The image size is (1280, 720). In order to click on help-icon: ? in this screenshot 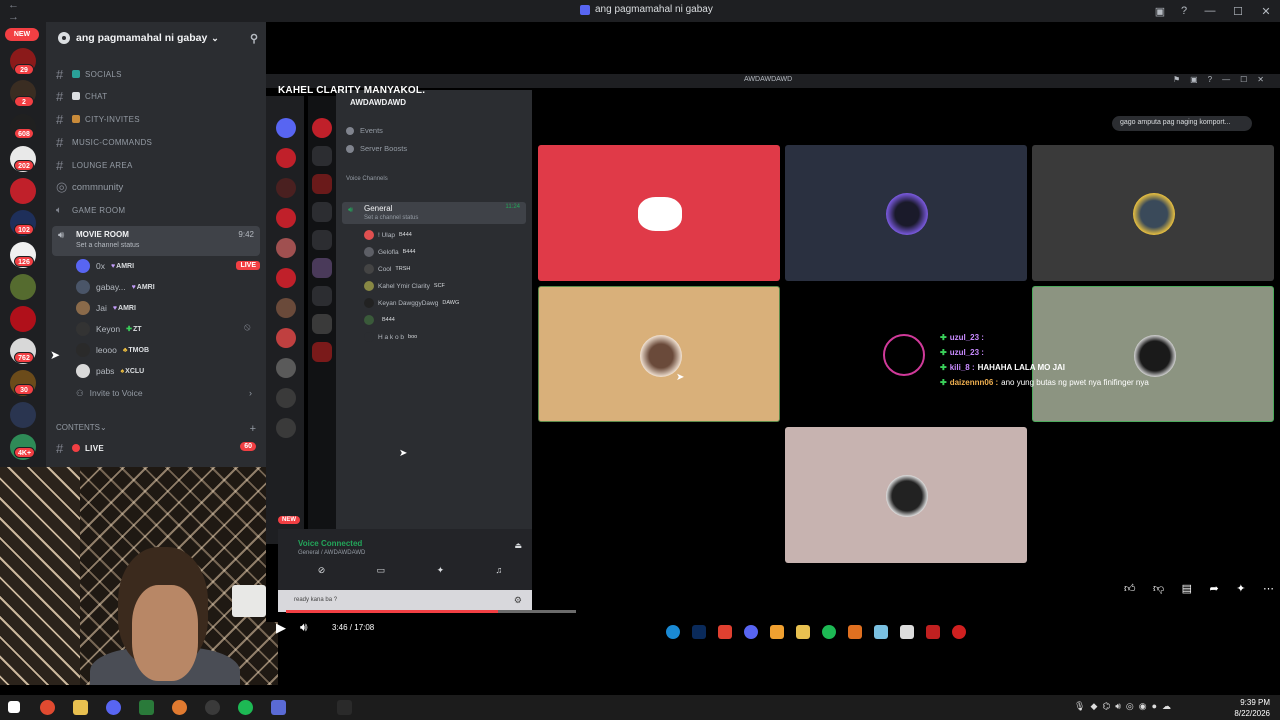, I will do `click(1184, 11)`.